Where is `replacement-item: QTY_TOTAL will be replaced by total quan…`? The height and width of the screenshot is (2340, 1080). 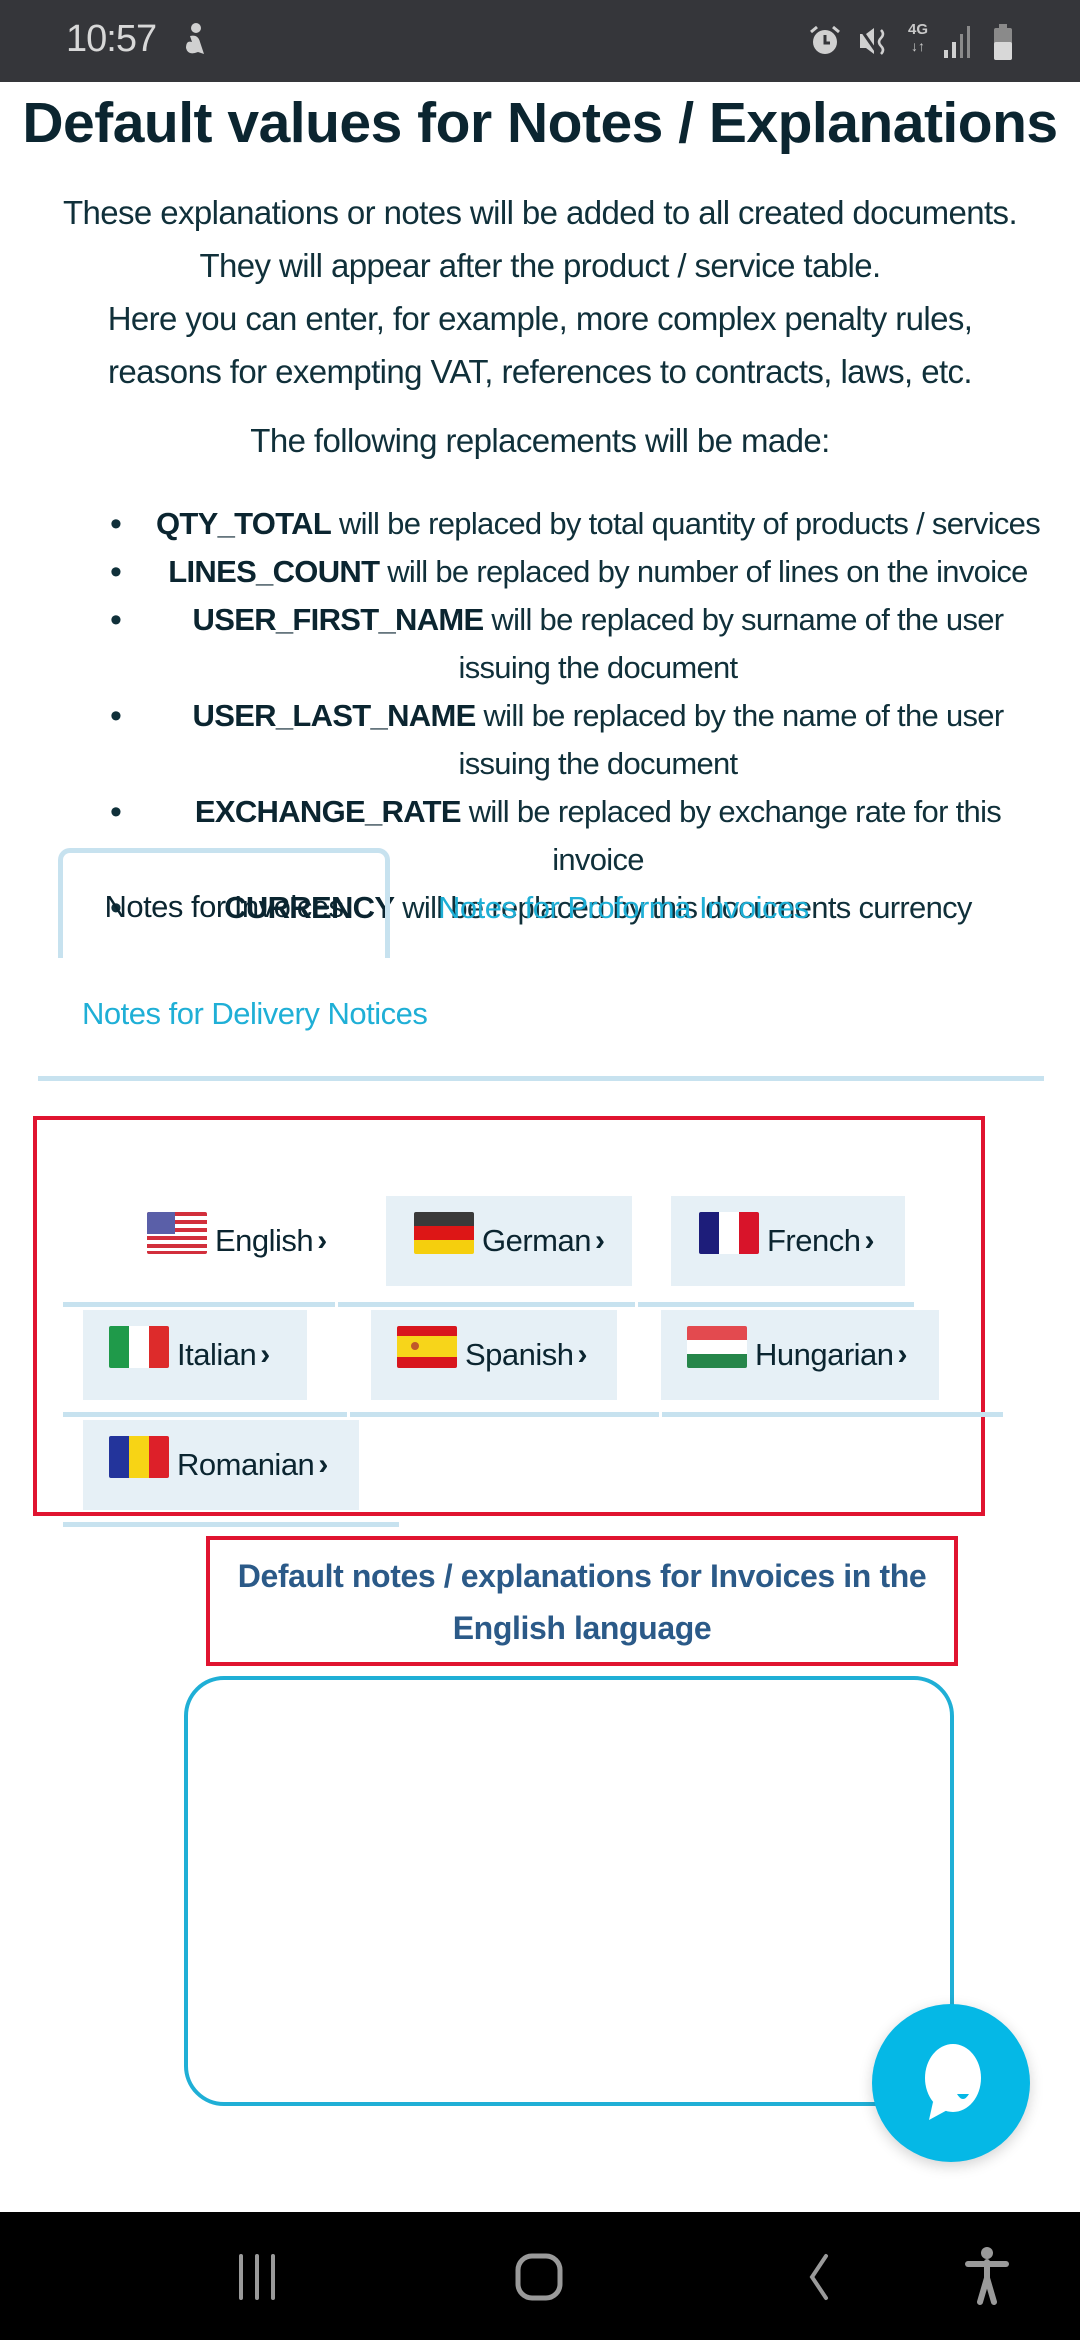
replacement-item: QTY_TOTAL will be replaced by total quan… is located at coordinates (580, 524).